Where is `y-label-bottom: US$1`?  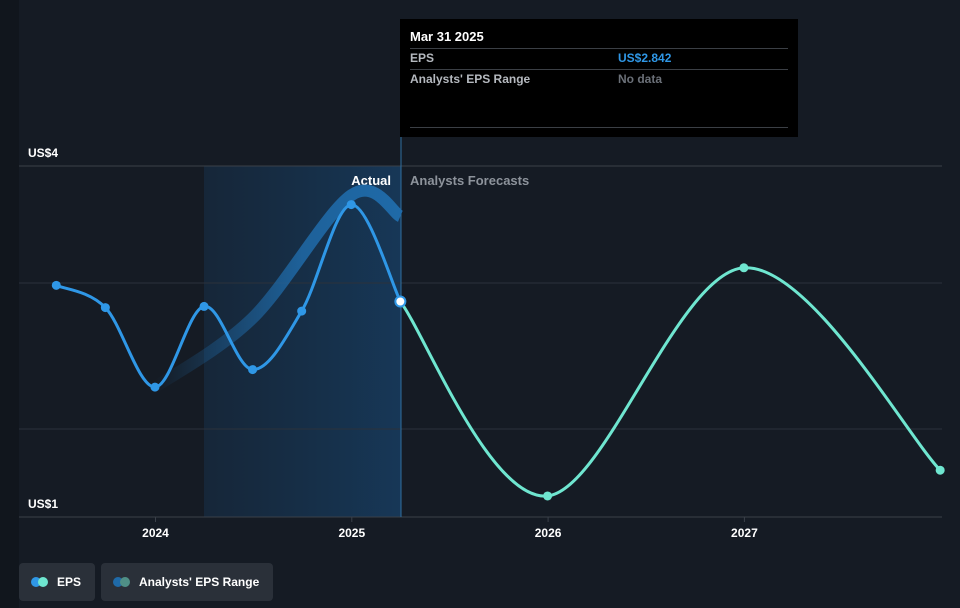
y-label-bottom: US$1 is located at coordinates (43, 504).